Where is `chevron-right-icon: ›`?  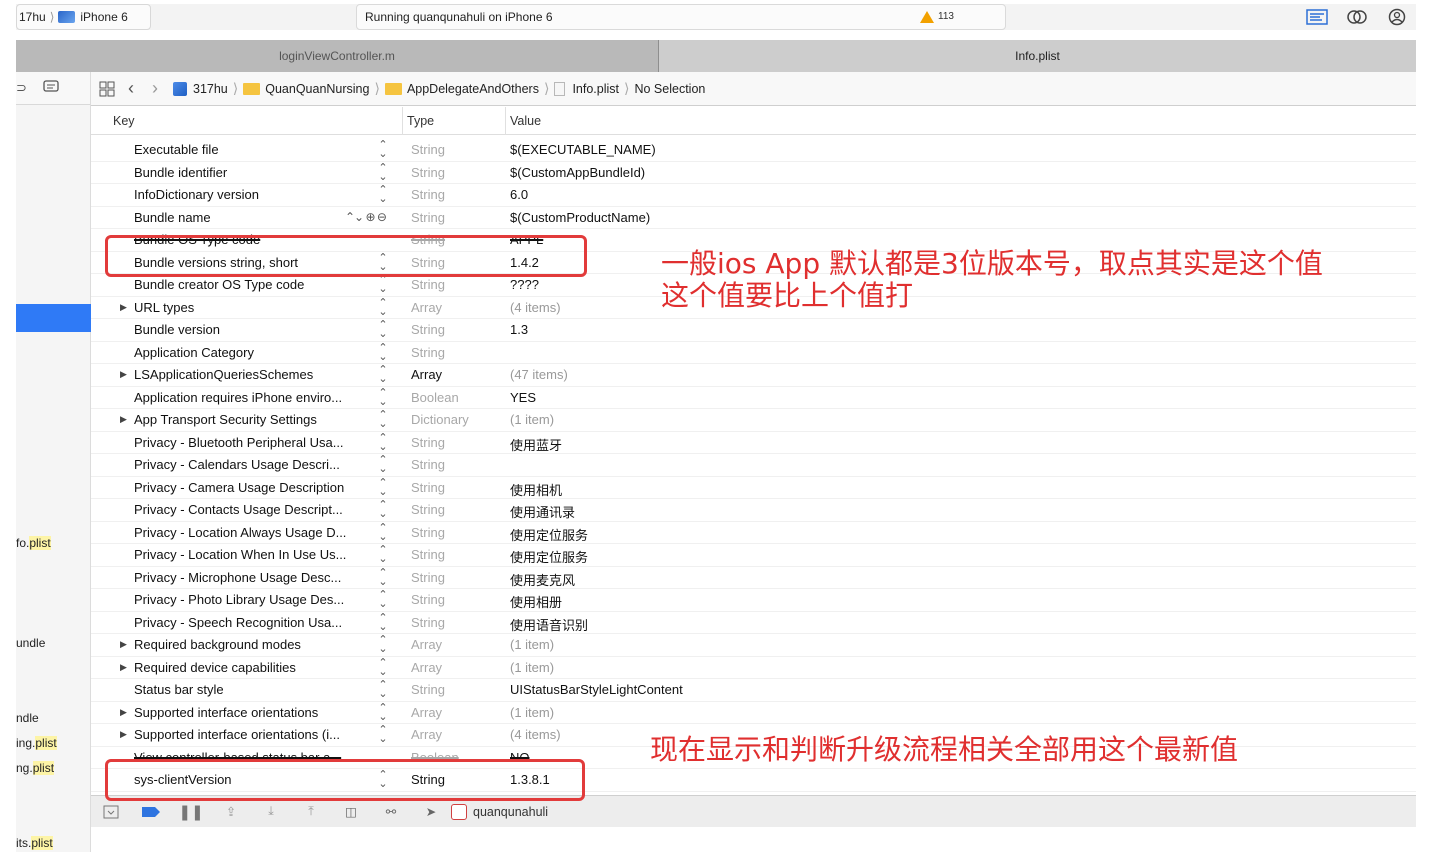
chevron-right-icon: › is located at coordinates (155, 88).